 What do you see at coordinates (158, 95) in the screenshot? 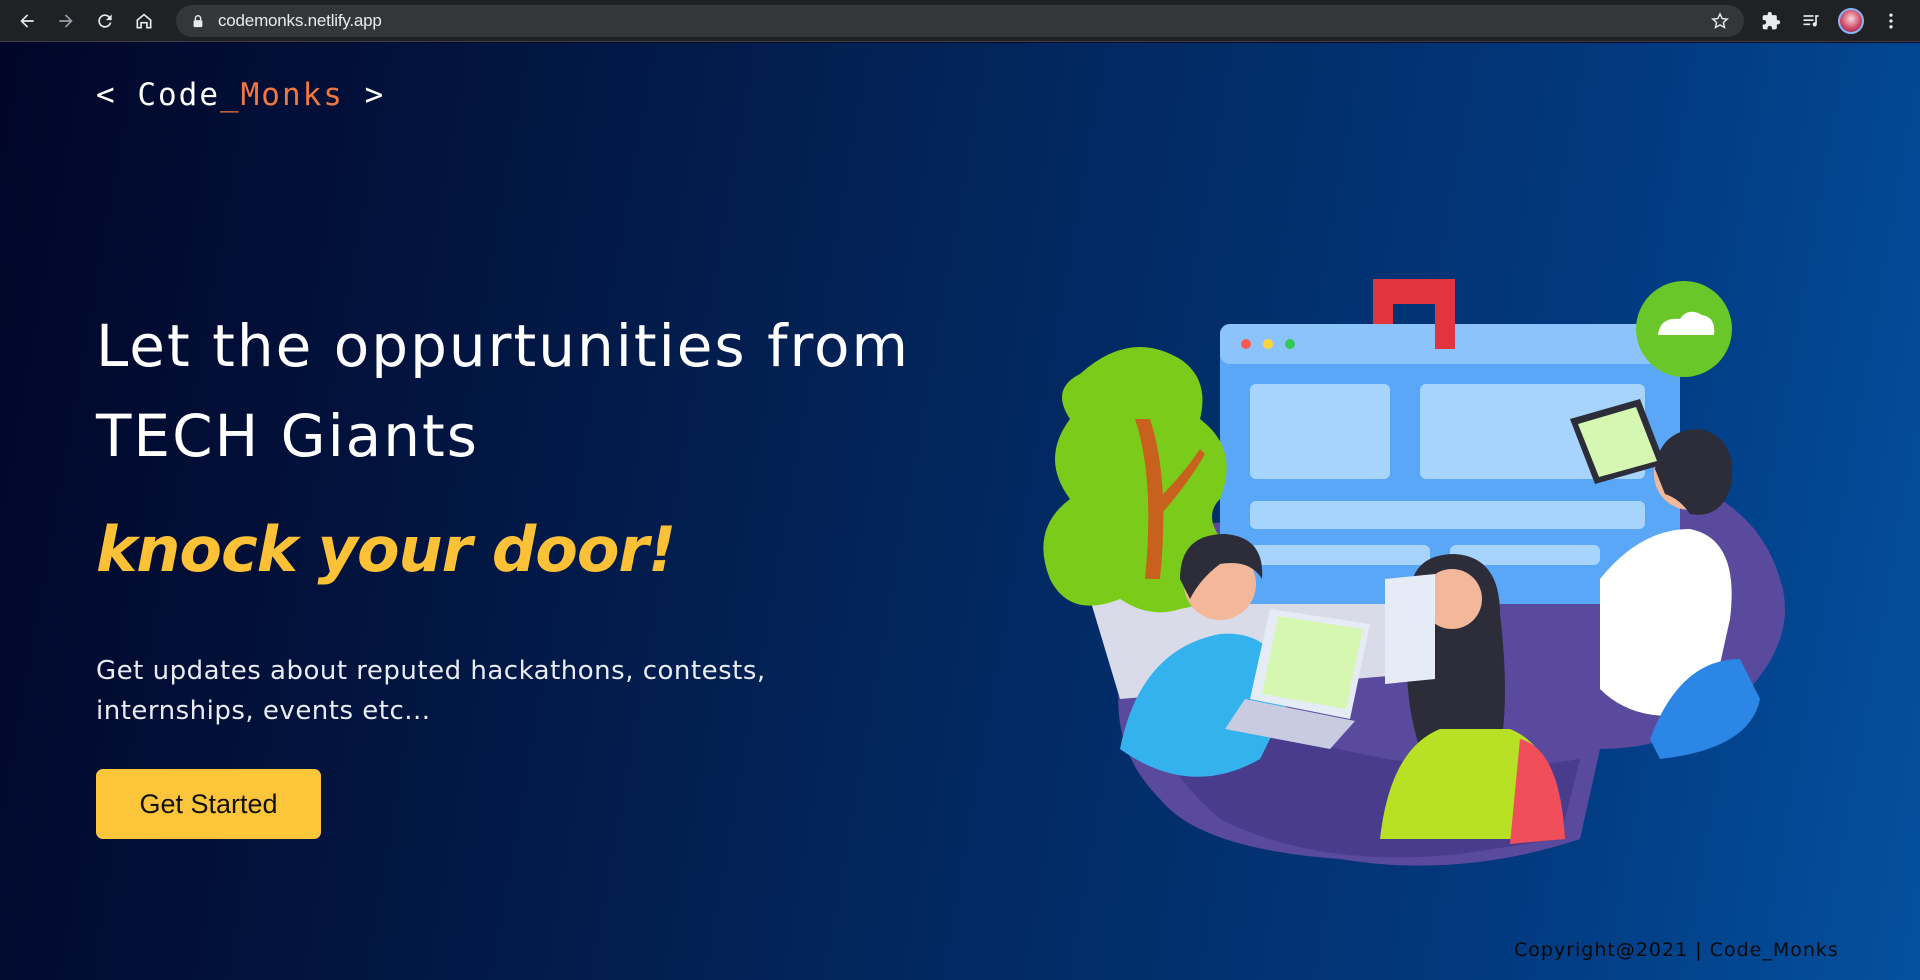
I see `logo-prefix: < Code` at bounding box center [158, 95].